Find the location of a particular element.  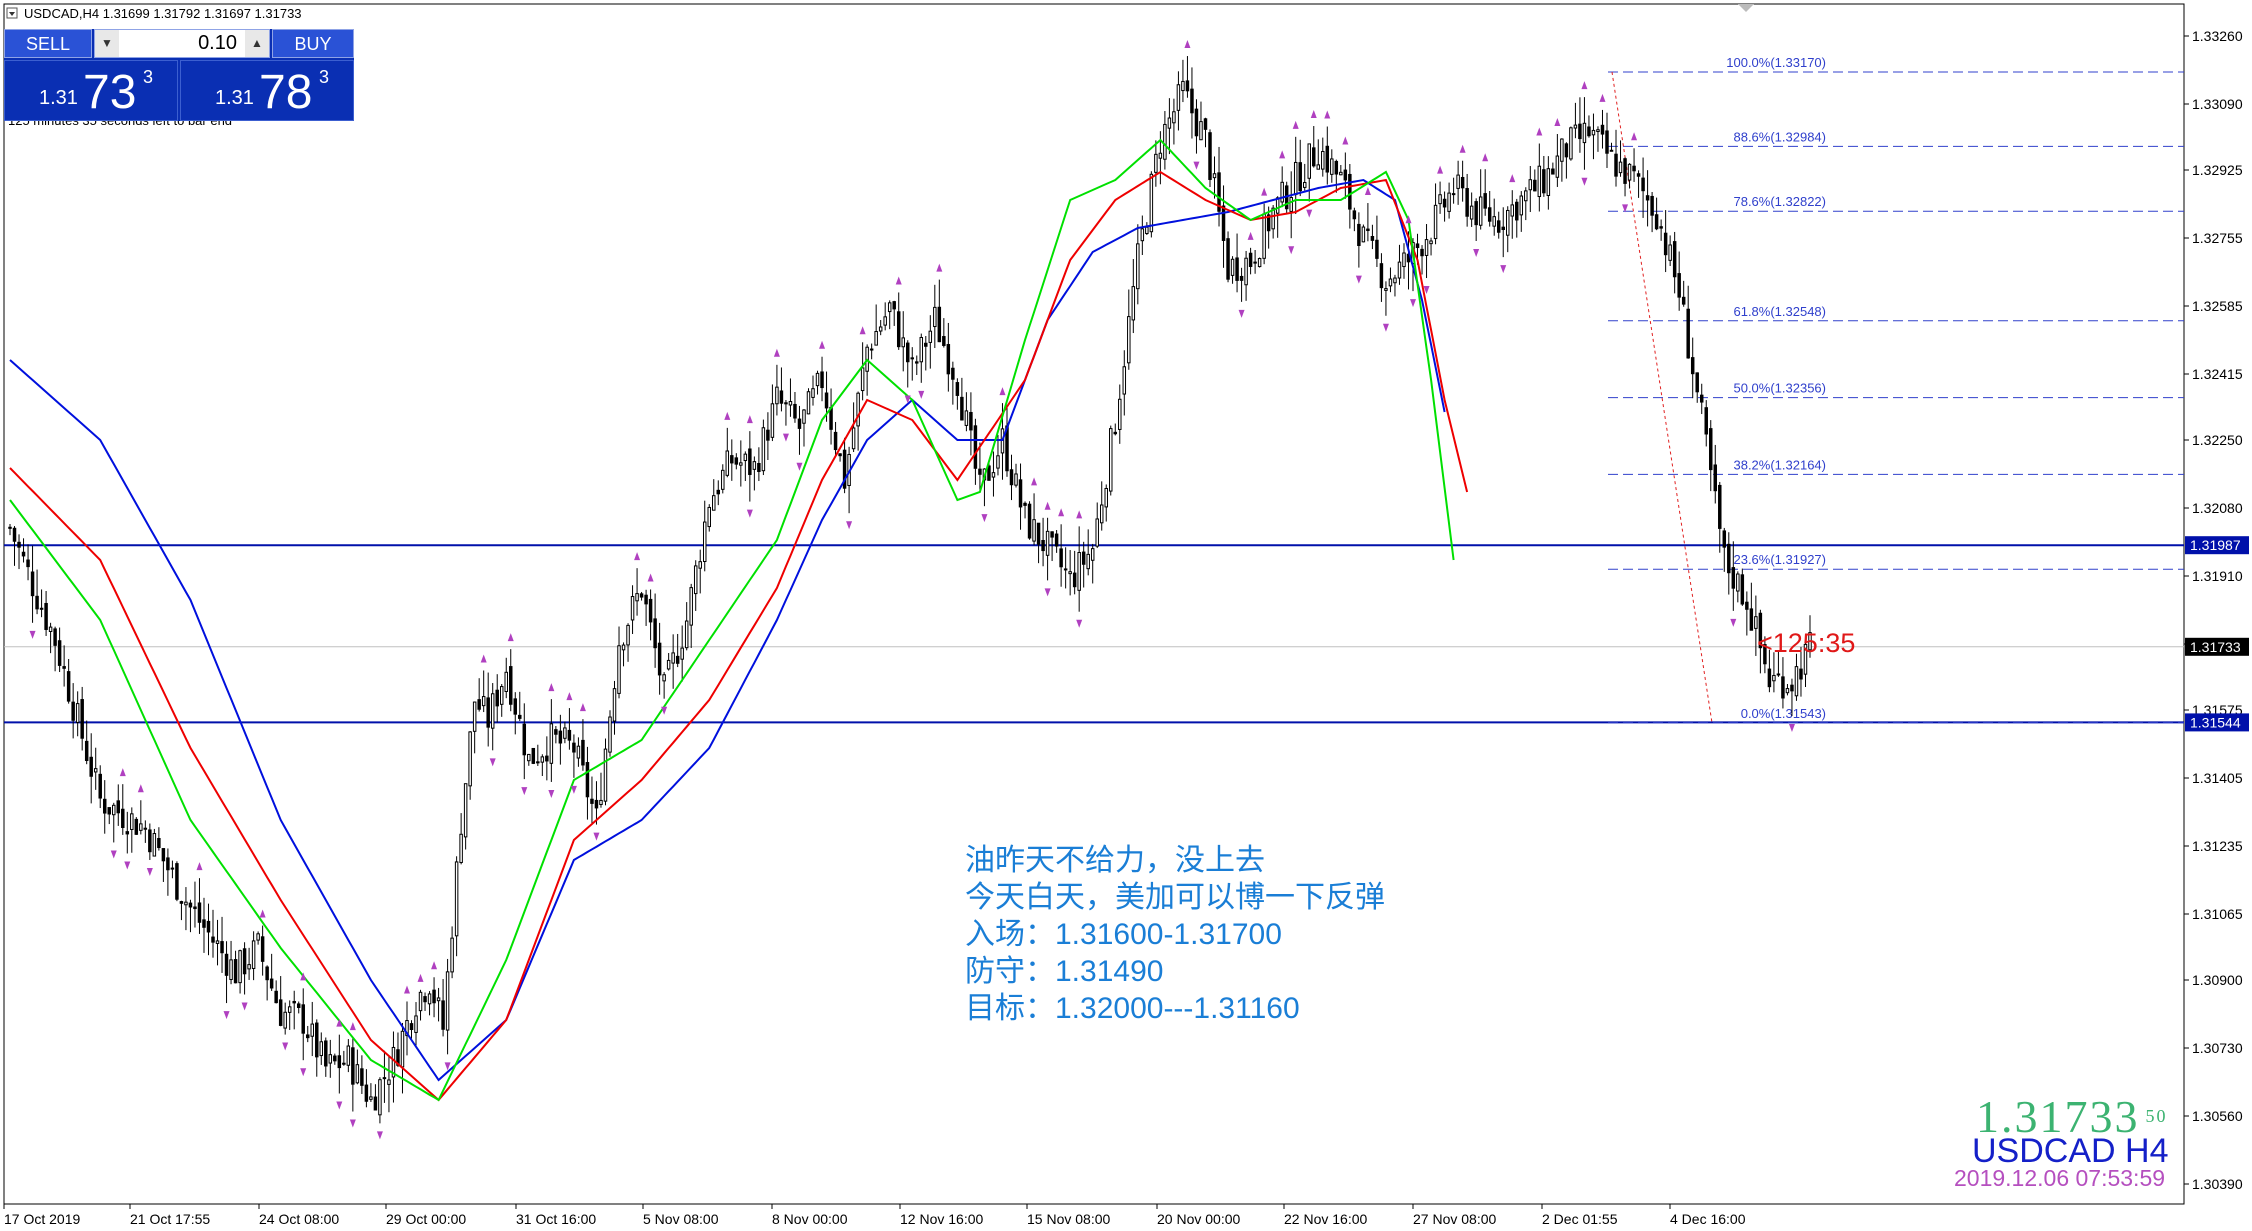

lot-decrease-icon: ▼ is located at coordinates (107, 43).